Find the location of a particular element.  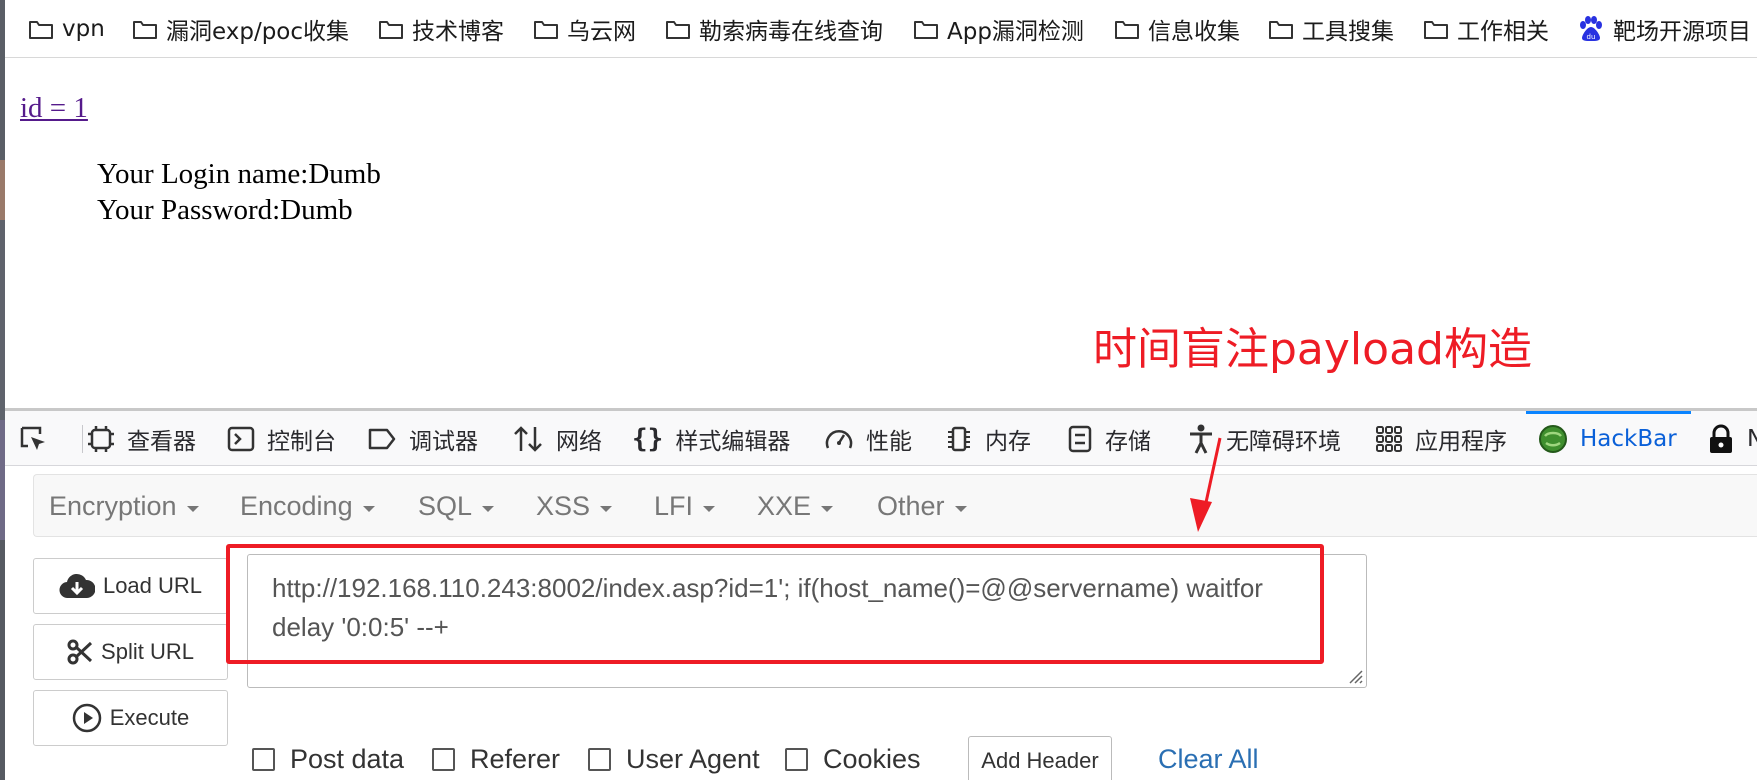

menu-label: Other is located at coordinates (911, 506).